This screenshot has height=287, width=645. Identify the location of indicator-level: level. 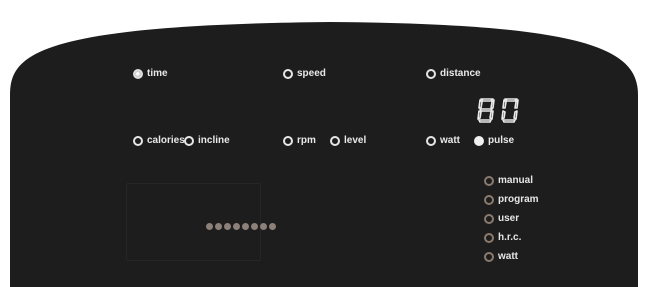
(348, 140).